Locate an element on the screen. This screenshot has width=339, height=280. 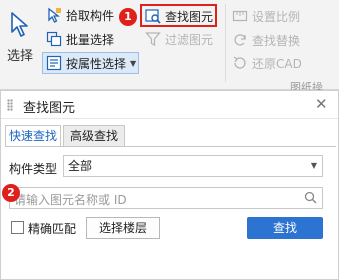
restore-cad-button: 还原CAD is located at coordinates (267, 63).